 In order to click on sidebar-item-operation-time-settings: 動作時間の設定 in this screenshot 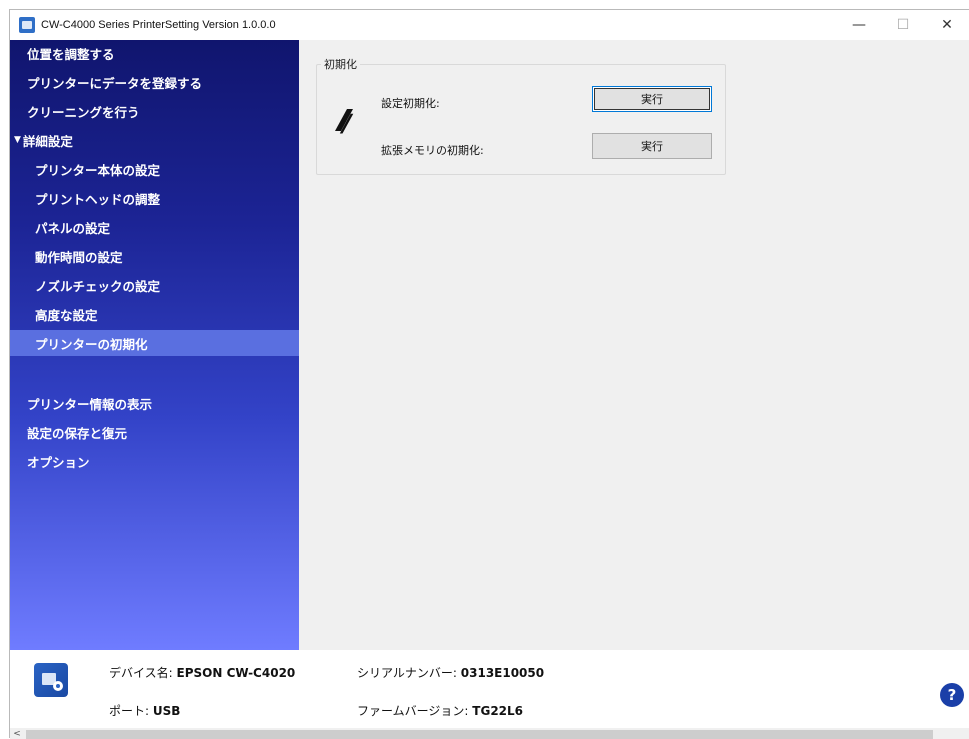, I will do `click(154, 256)`.